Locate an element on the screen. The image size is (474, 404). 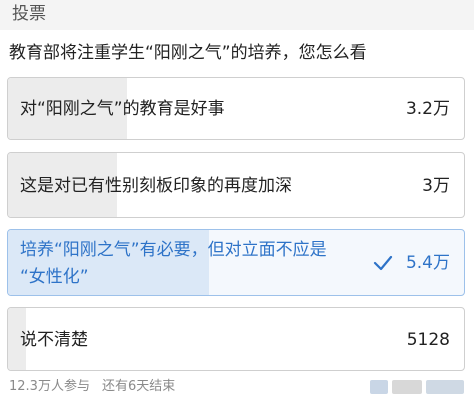
option-label-line2: “女性化” is located at coordinates (54, 277).